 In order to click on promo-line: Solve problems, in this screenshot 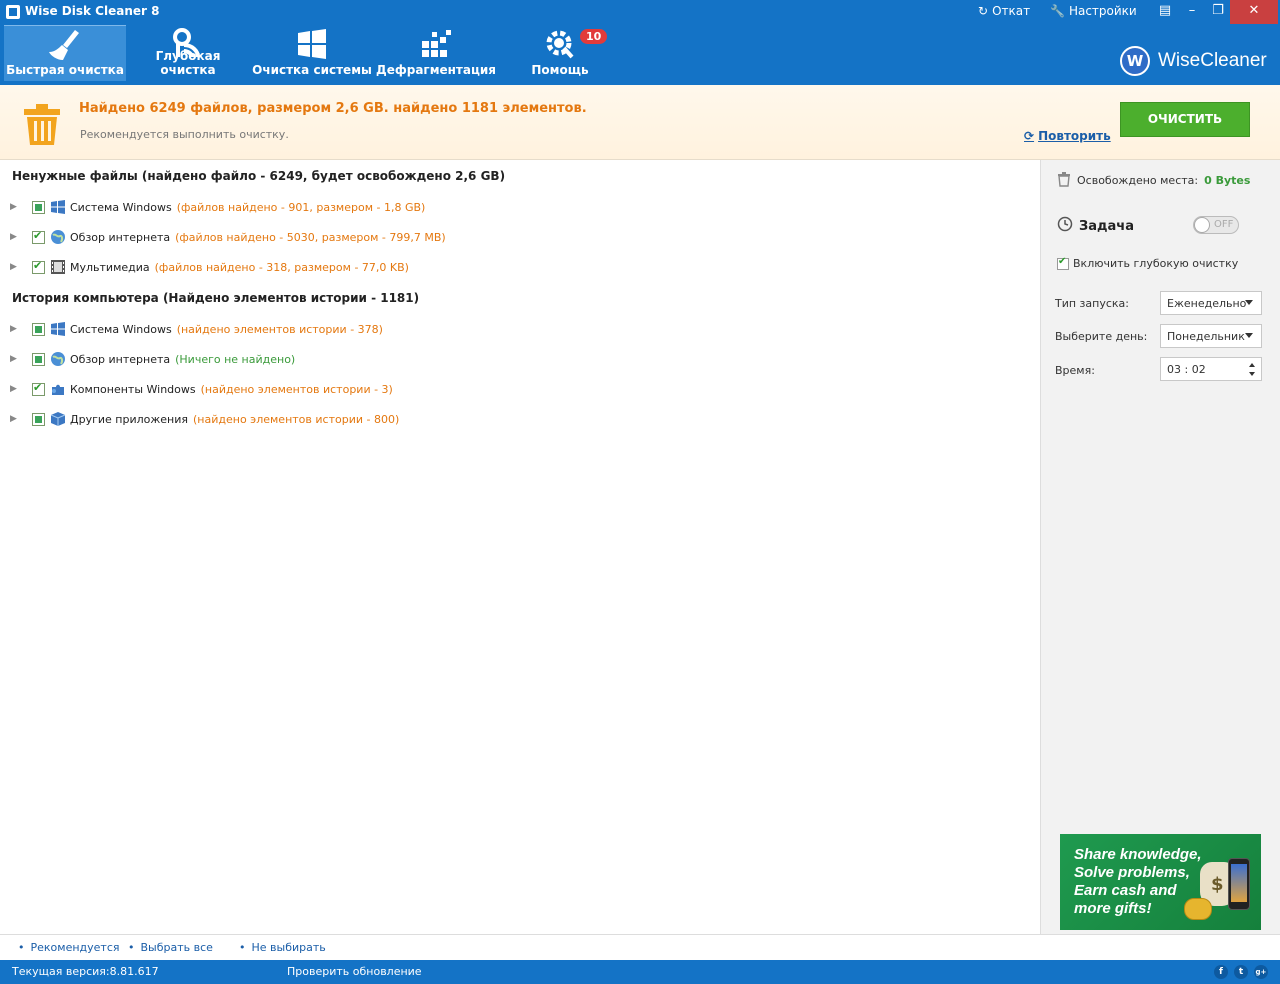, I will do `click(1132, 872)`.